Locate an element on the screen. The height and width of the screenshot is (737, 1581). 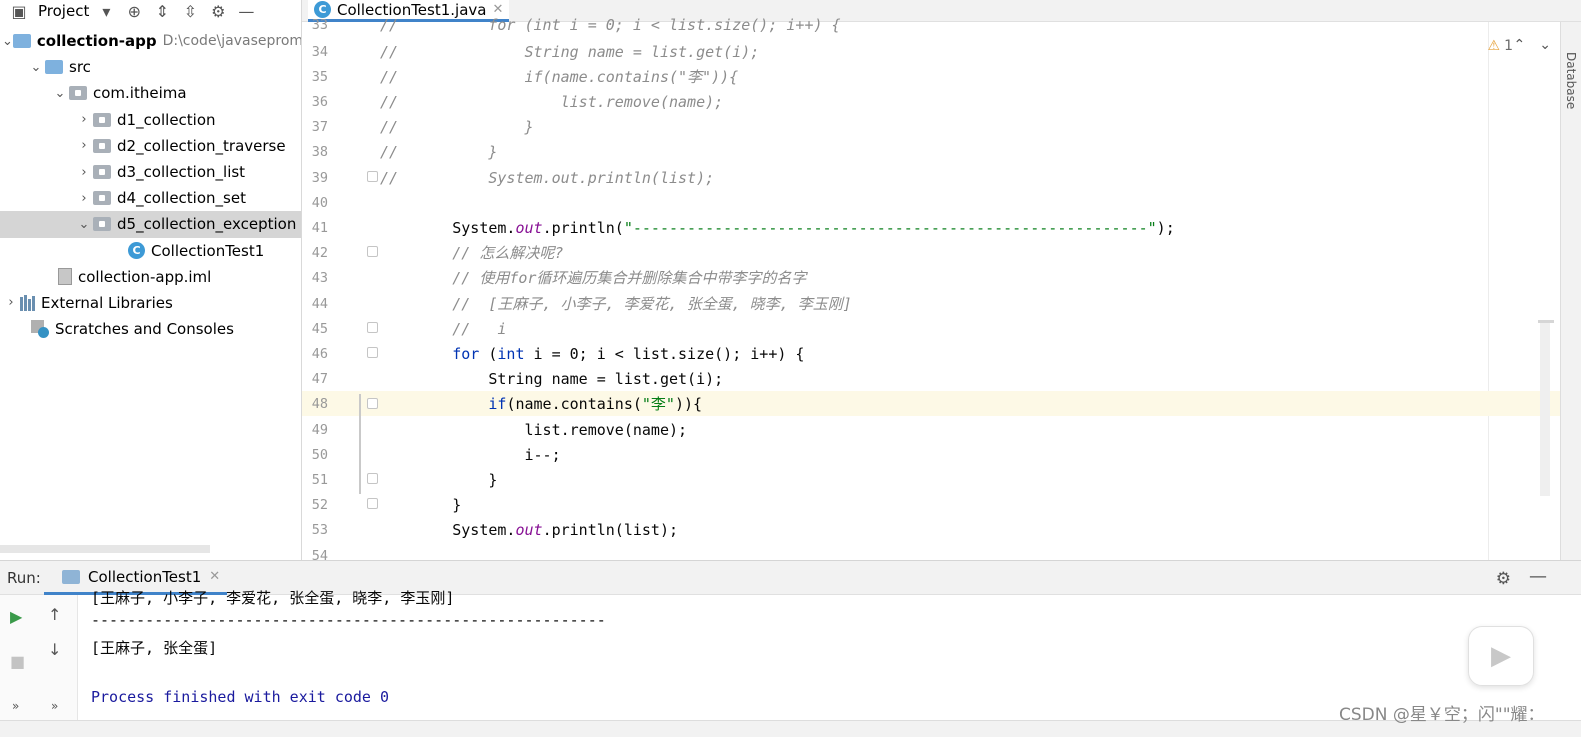
run-config-icon is located at coordinates (71, 576).